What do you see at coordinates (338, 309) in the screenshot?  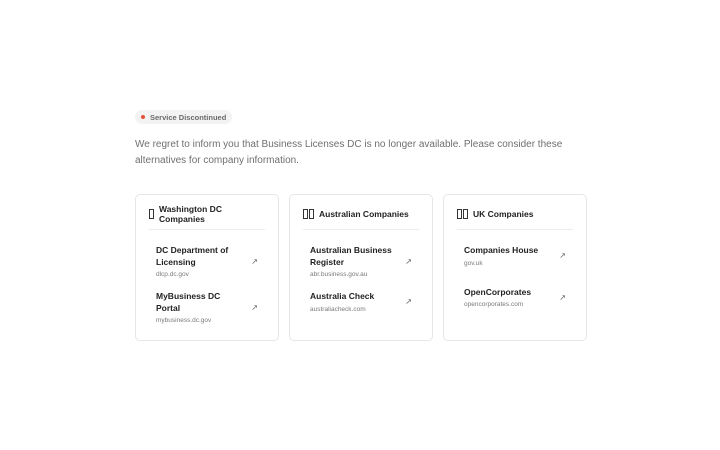 I see `link-url: australiacheck.com` at bounding box center [338, 309].